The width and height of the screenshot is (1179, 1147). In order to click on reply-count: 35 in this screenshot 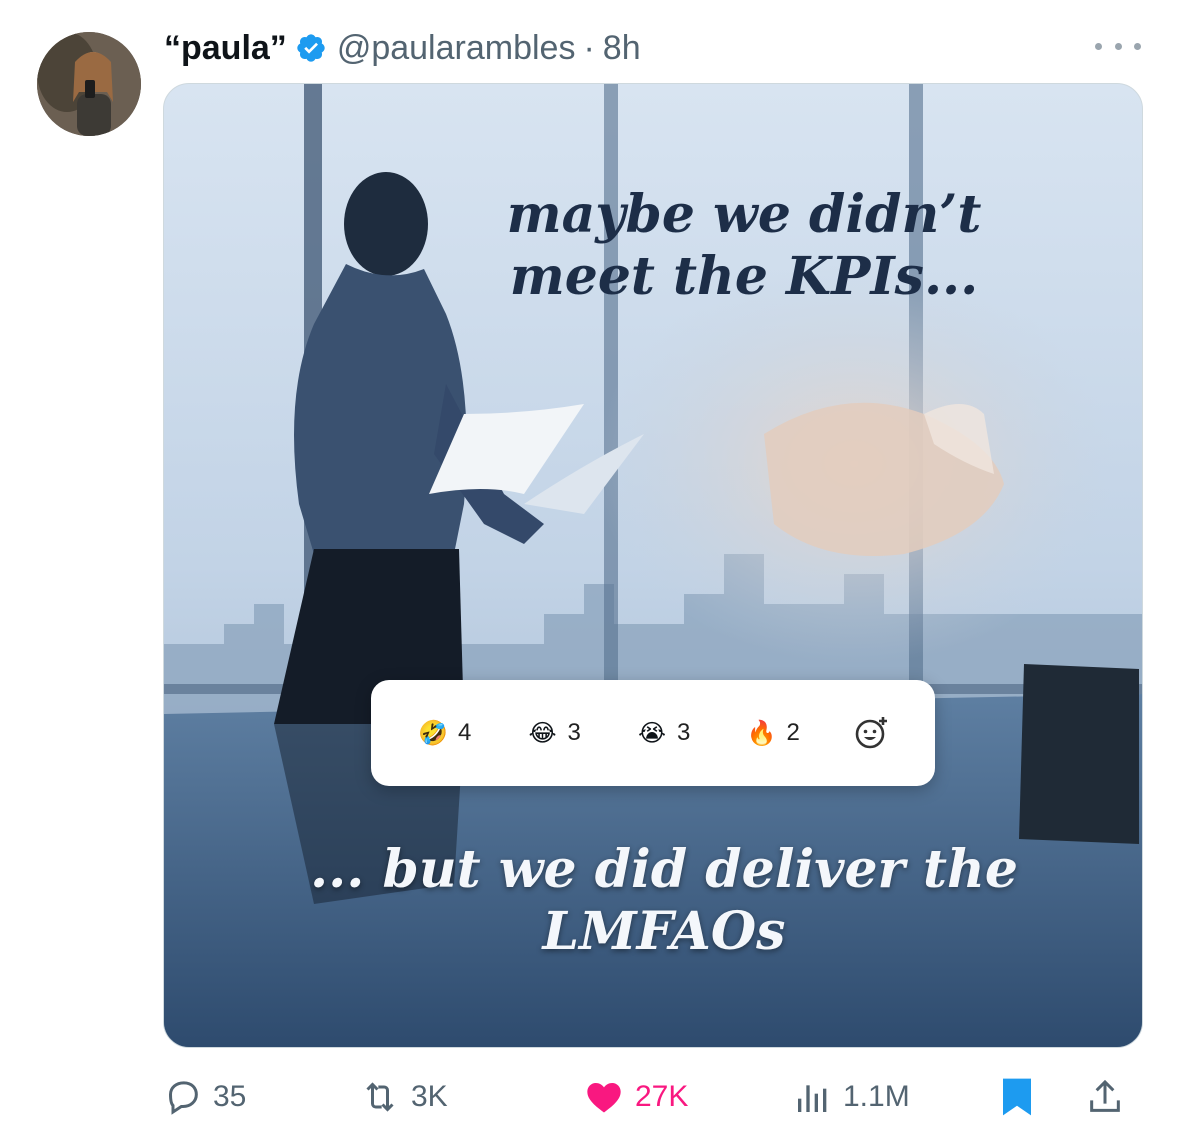, I will do `click(230, 1096)`.